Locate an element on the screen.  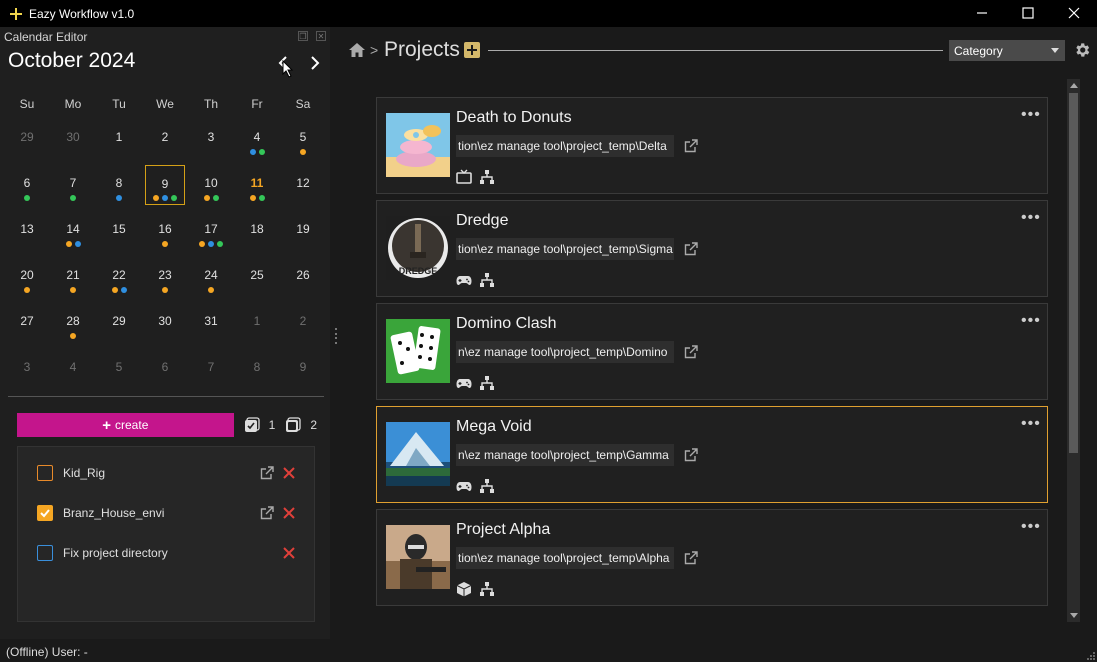
undock-button: ❐ is located at coordinates (303, 36).